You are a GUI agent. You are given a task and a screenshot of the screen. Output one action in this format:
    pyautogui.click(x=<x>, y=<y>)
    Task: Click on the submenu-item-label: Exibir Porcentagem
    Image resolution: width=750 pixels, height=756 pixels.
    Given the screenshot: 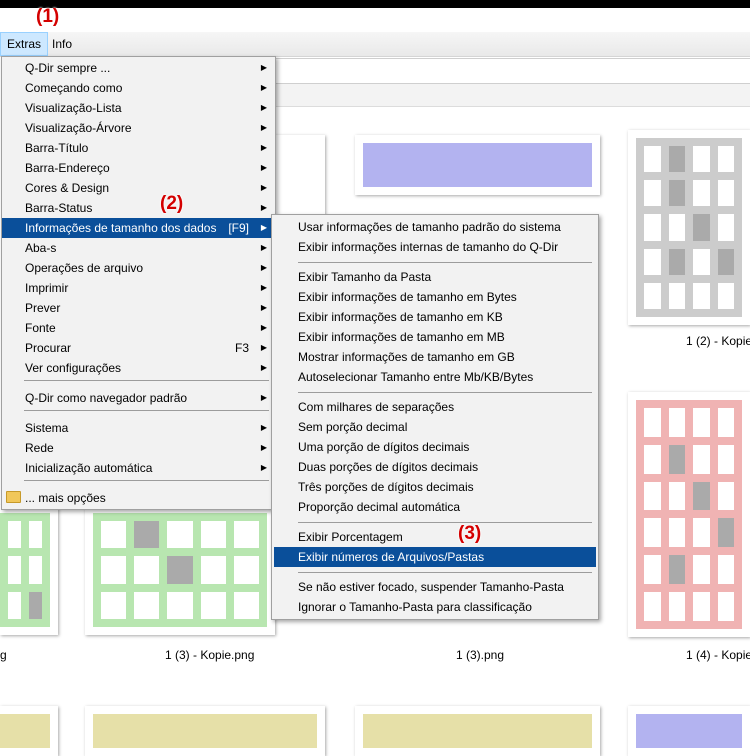 What is the action you would take?
    pyautogui.click(x=350, y=537)
    